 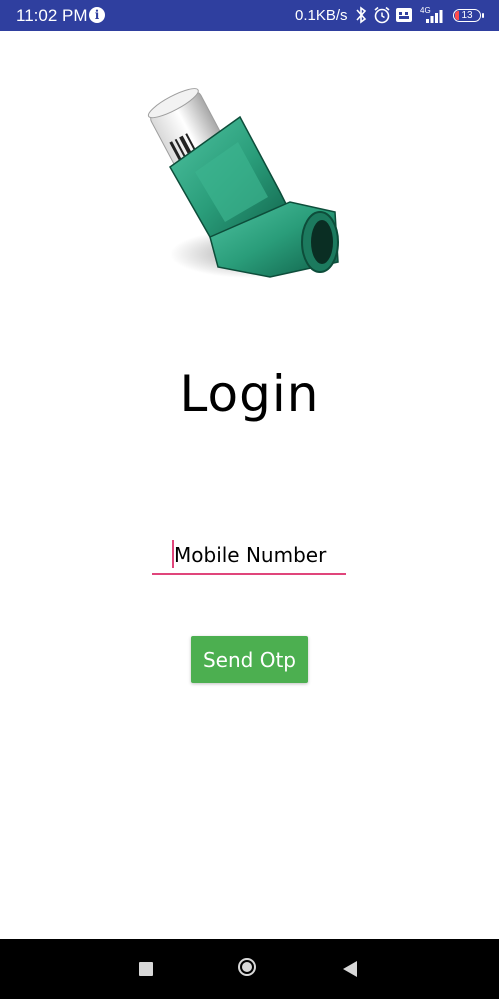 I want to click on recents-icon, so click(x=146, y=969).